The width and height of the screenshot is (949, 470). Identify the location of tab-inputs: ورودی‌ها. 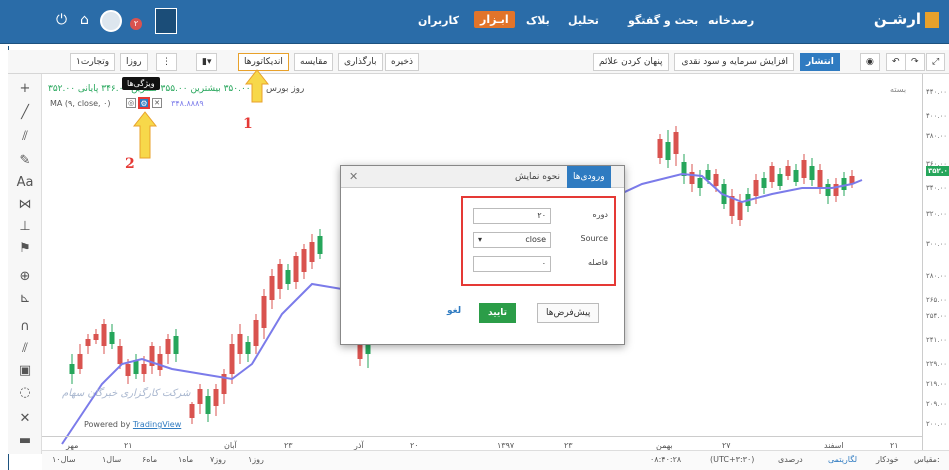
(589, 177).